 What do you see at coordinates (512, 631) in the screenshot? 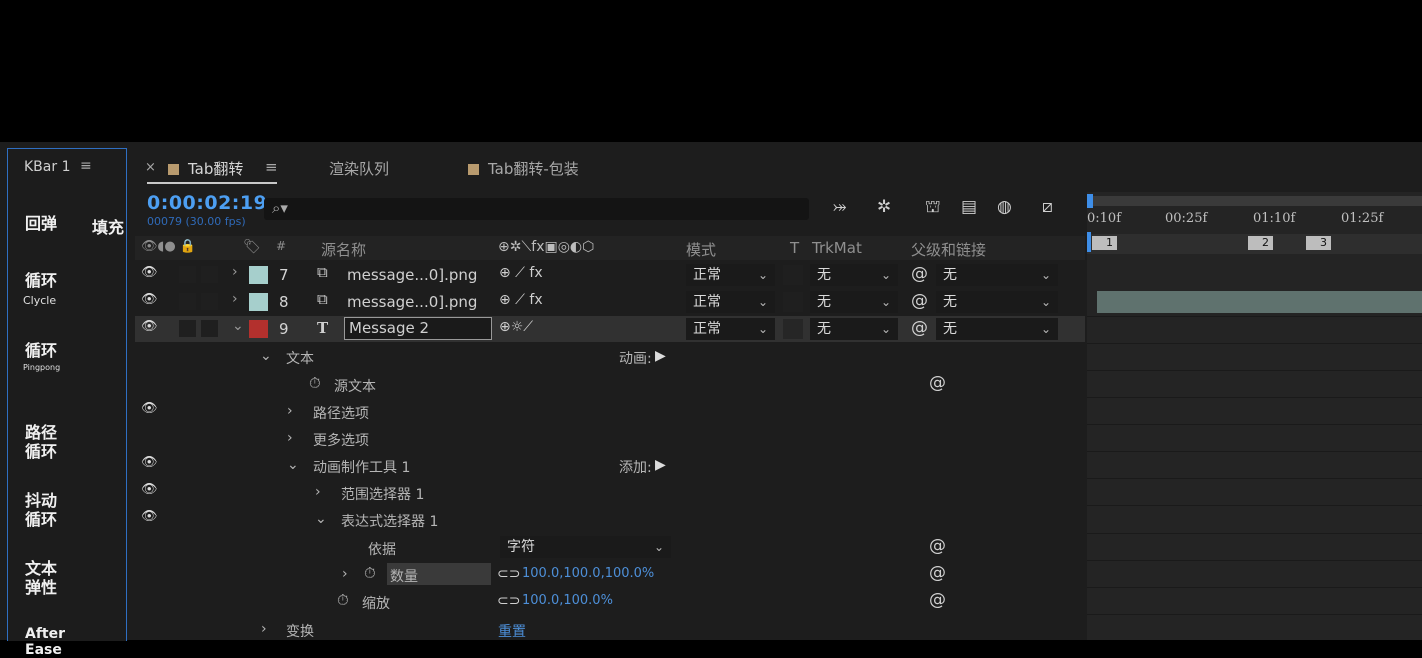
I see `reset-link: 重置` at bounding box center [512, 631].